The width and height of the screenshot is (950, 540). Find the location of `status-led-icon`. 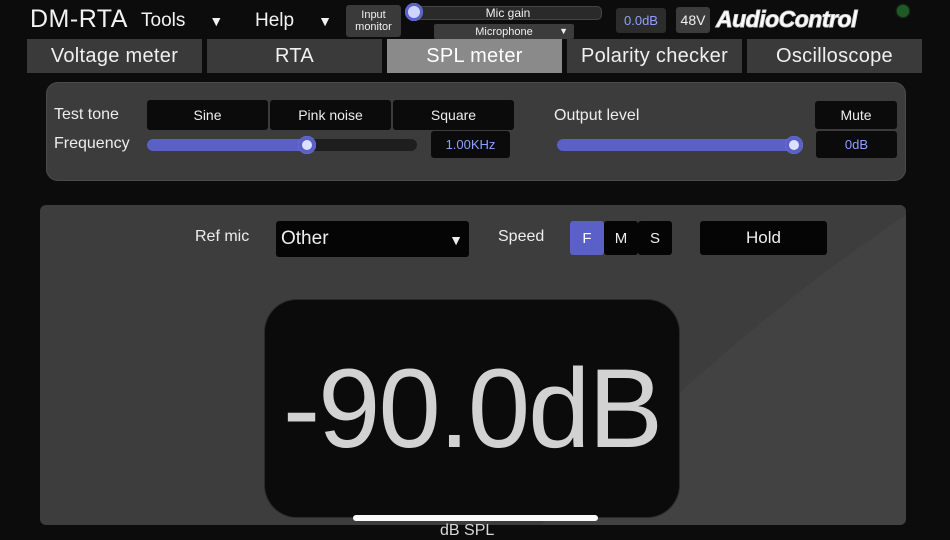

status-led-icon is located at coordinates (903, 11).